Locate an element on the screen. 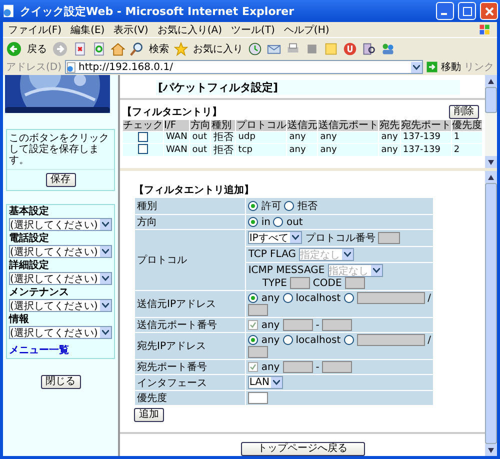  go-button: 移動 is located at coordinates (451, 67).